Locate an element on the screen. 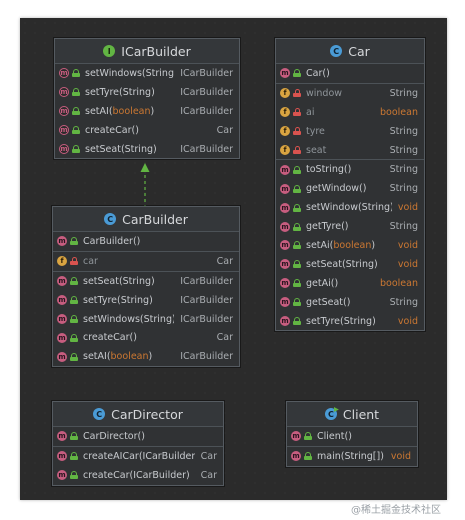 The width and height of the screenshot is (465, 520). constructors-section: m Client() is located at coordinates (352, 437).